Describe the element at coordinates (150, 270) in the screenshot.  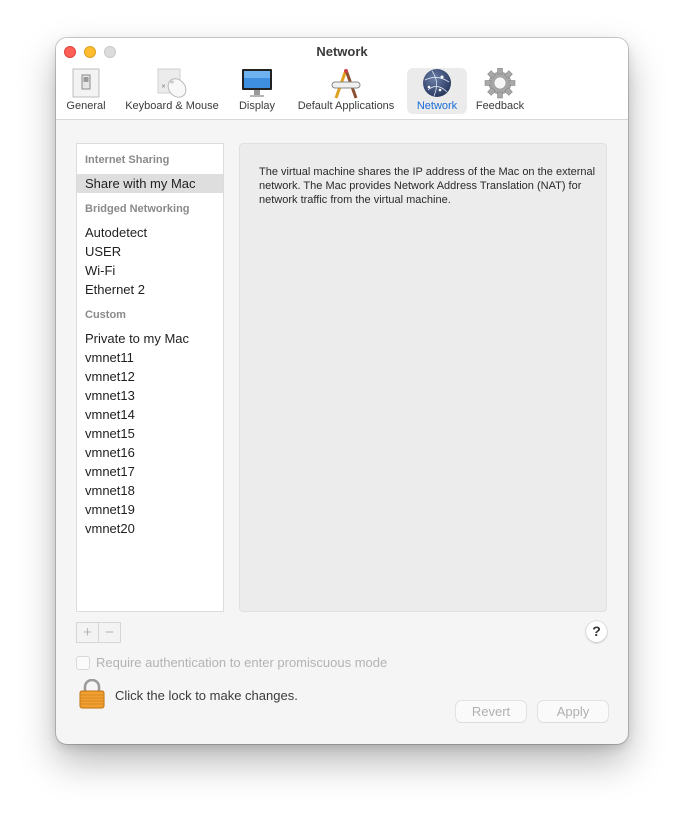
I see `list-item: Wi-Fi` at that location.